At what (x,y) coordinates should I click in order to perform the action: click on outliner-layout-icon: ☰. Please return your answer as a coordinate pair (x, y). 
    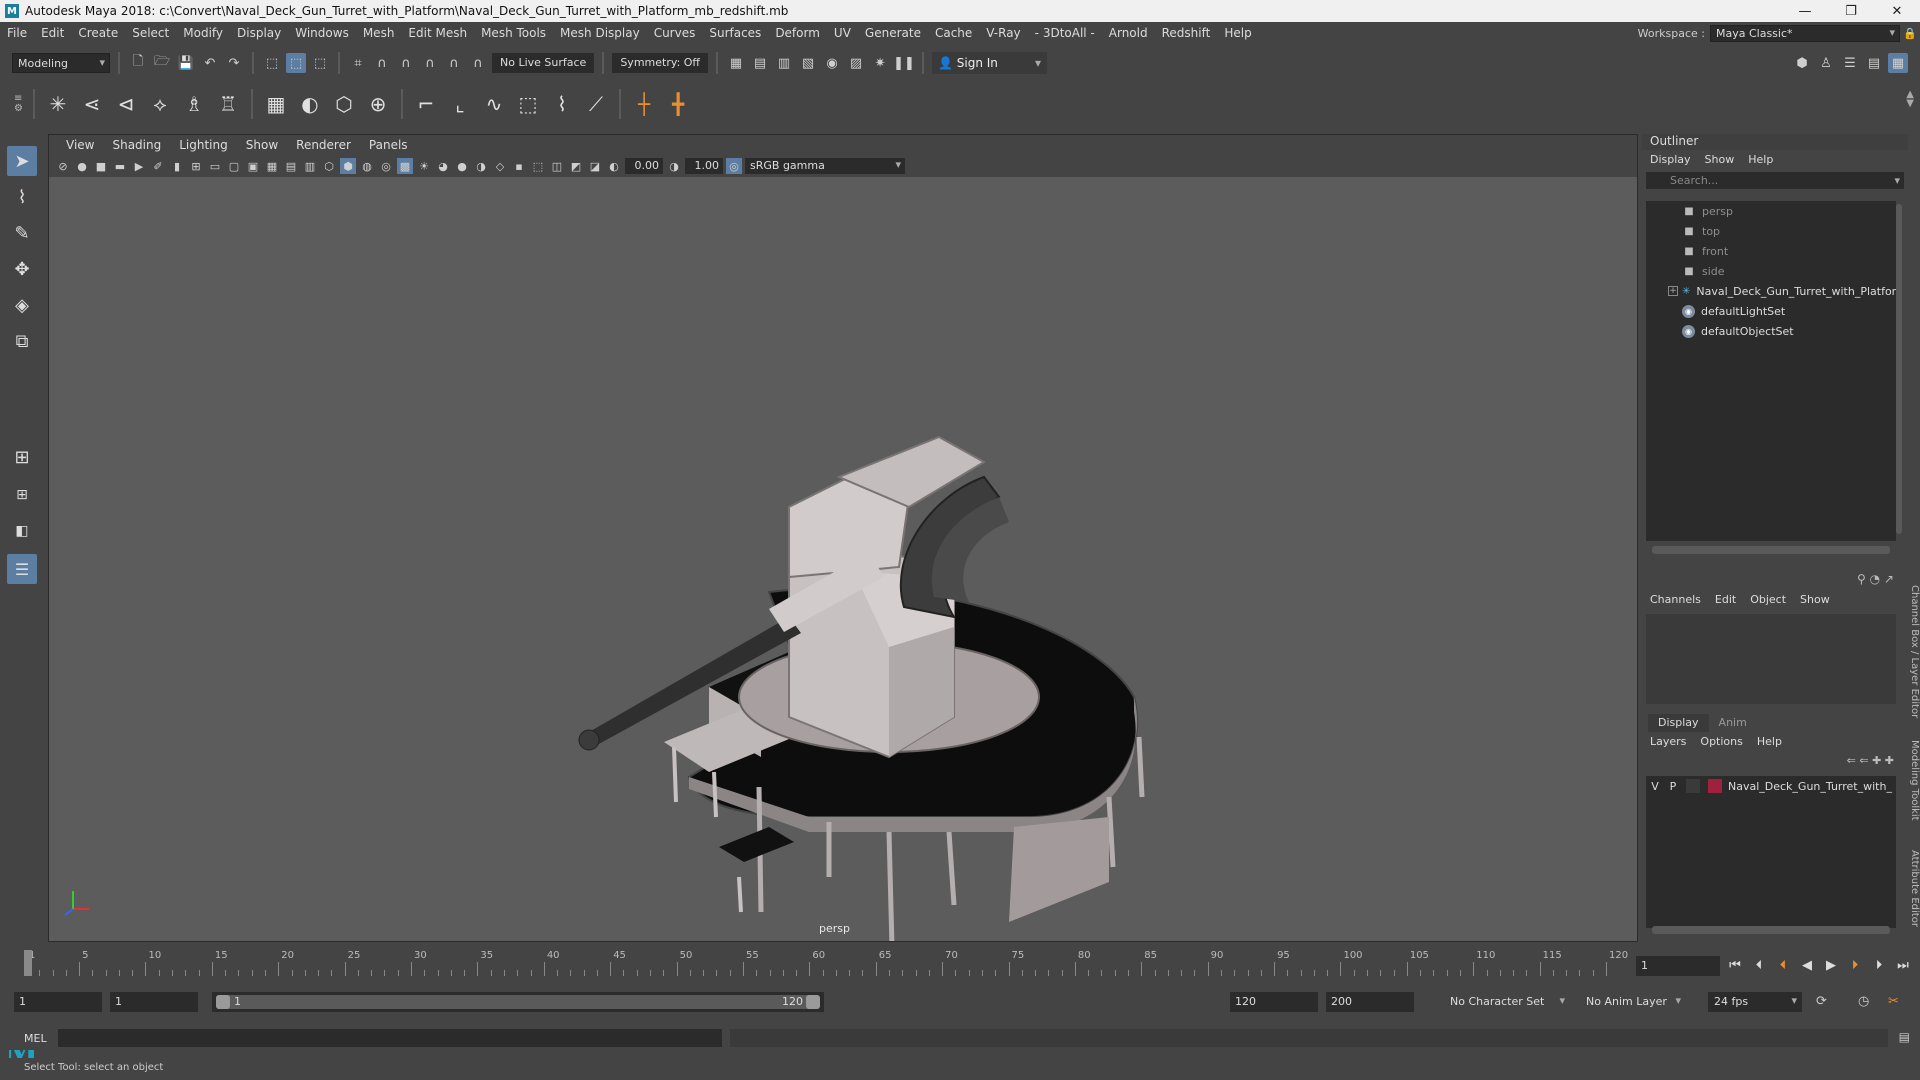
    Looking at the image, I should click on (22, 569).